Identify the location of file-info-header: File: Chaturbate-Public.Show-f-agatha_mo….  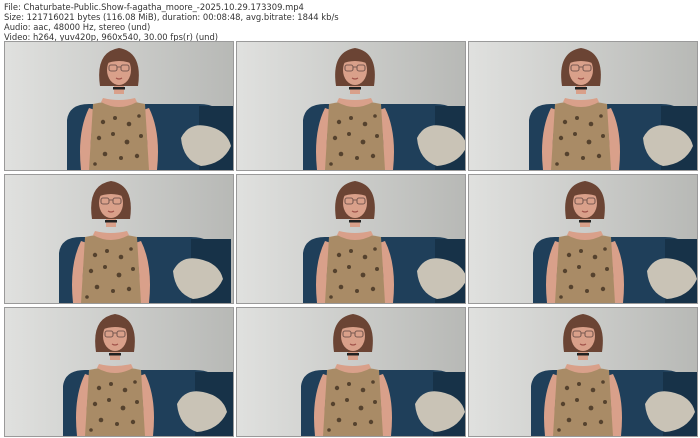
(350, 22).